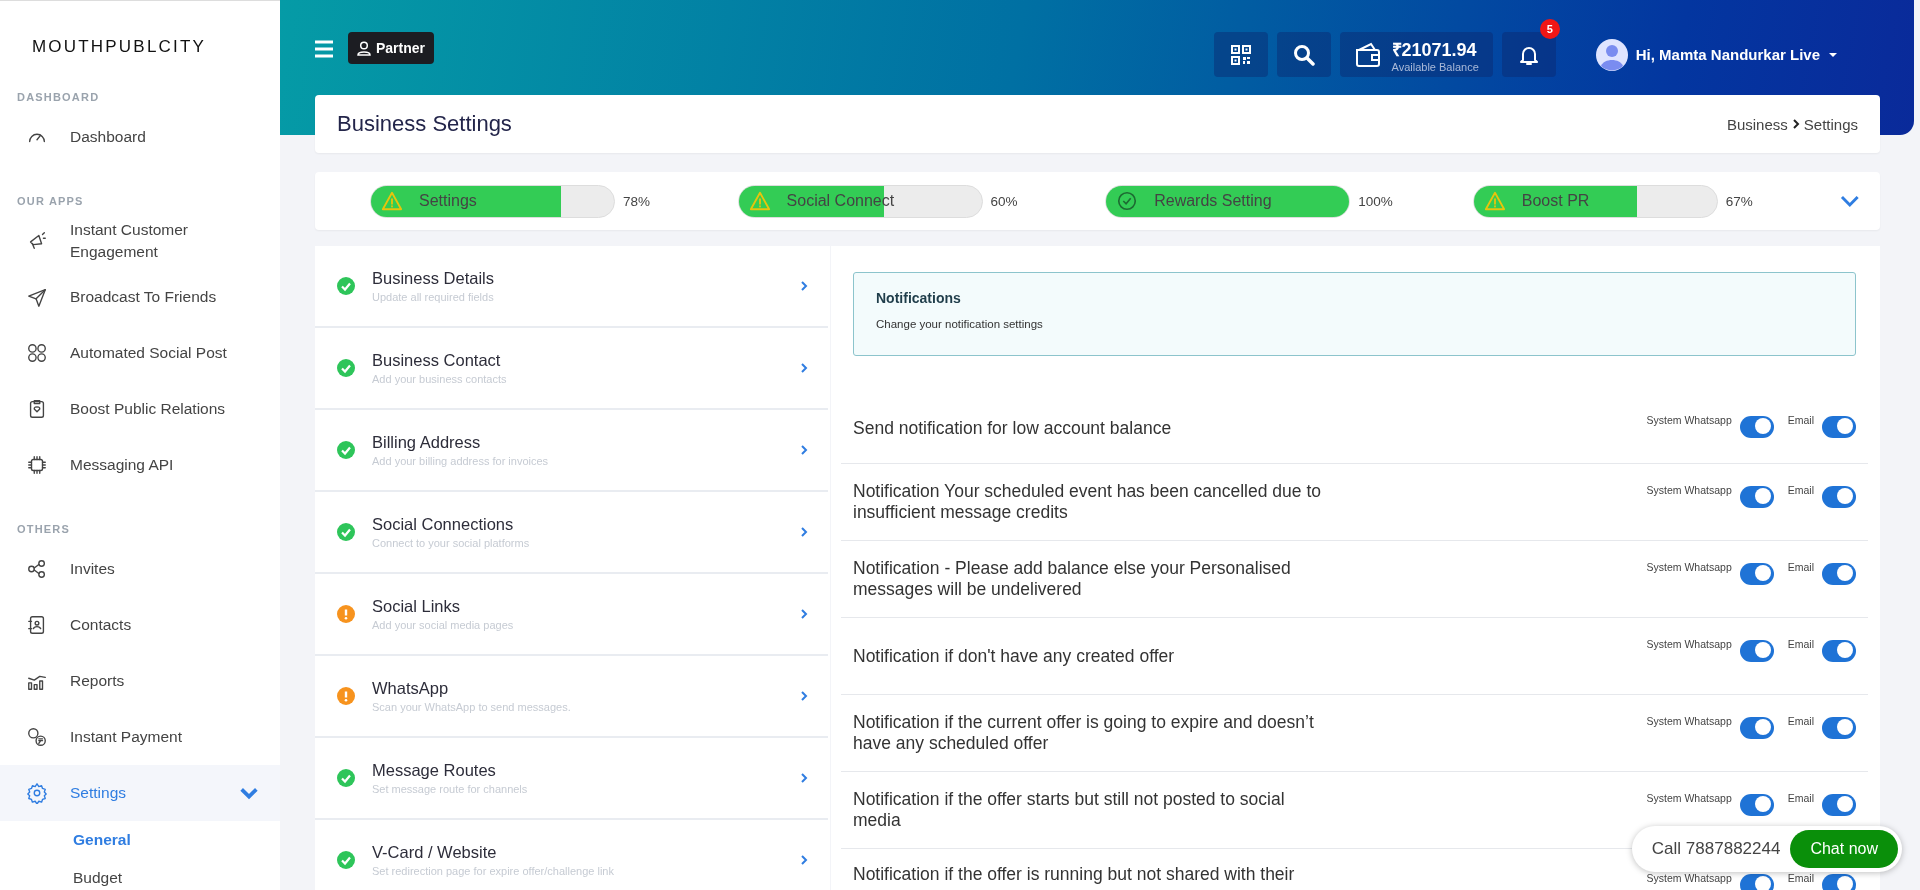 The image size is (1920, 890). What do you see at coordinates (443, 625) in the screenshot?
I see `step-subtitle: Add your social media pages` at bounding box center [443, 625].